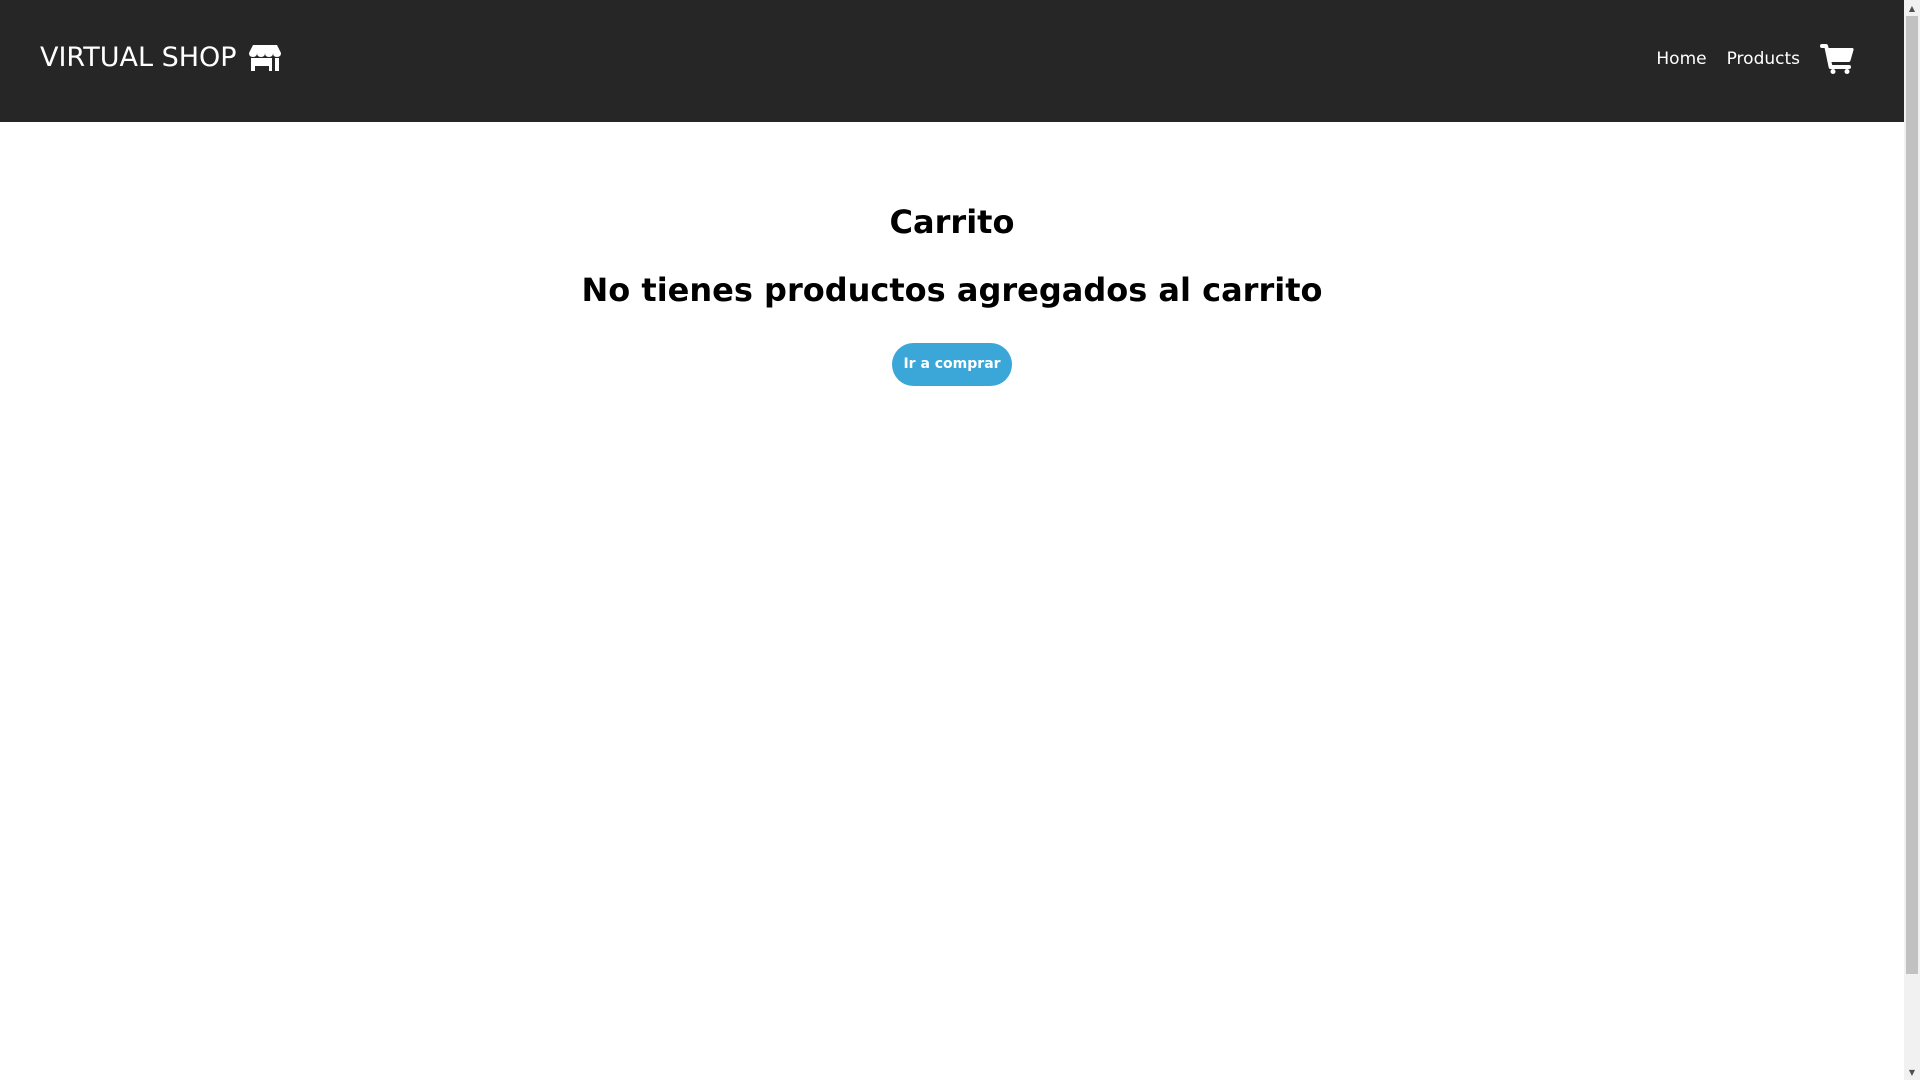  What do you see at coordinates (264, 57) in the screenshot?
I see `store-icon` at bounding box center [264, 57].